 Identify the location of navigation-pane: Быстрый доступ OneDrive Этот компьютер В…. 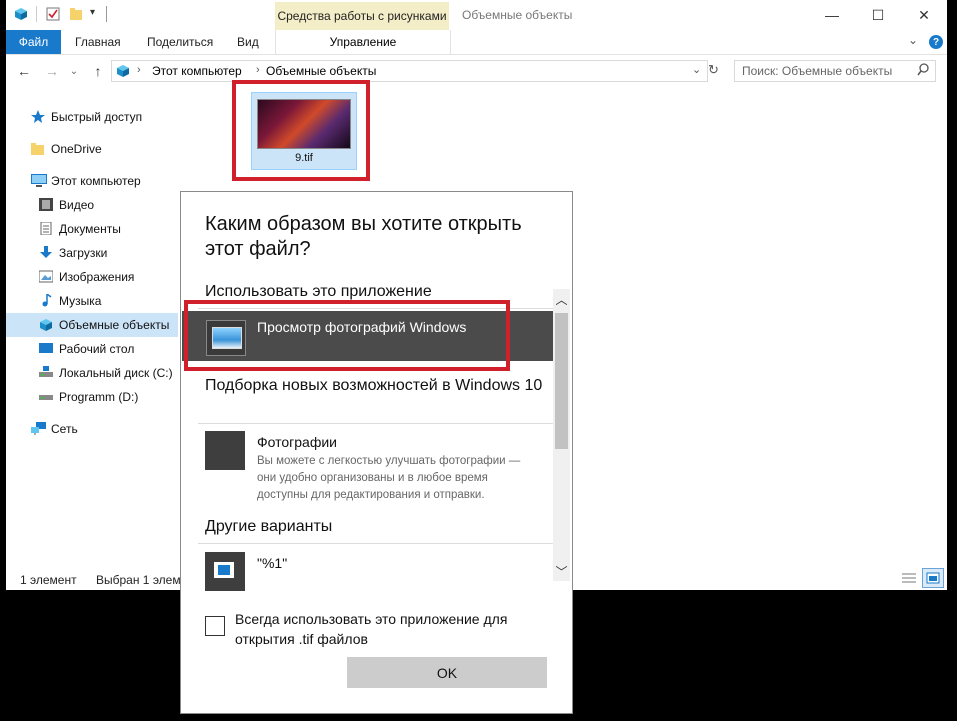
(92, 278).